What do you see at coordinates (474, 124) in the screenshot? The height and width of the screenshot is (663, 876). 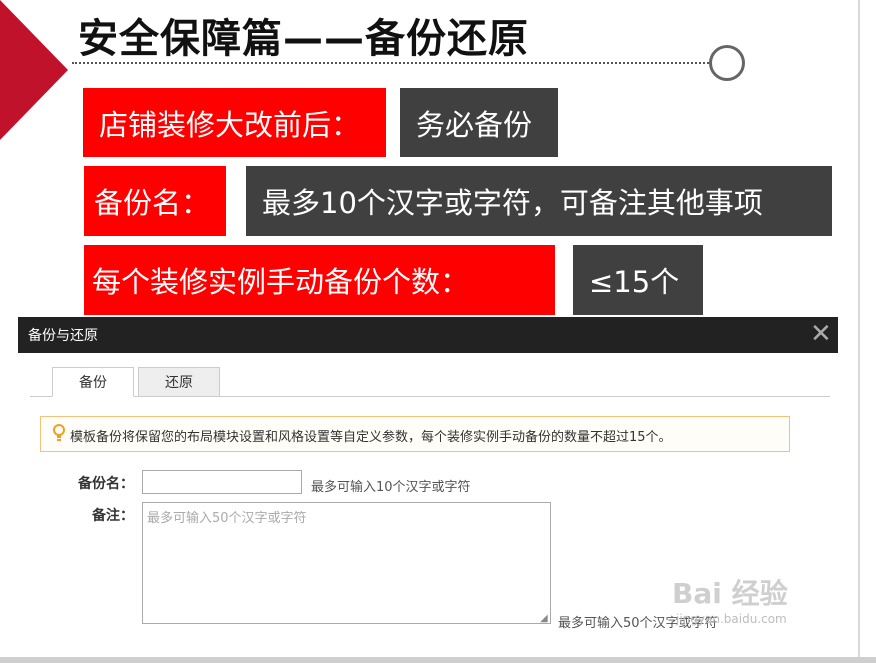 I see `row1-value-text: 务必备份` at bounding box center [474, 124].